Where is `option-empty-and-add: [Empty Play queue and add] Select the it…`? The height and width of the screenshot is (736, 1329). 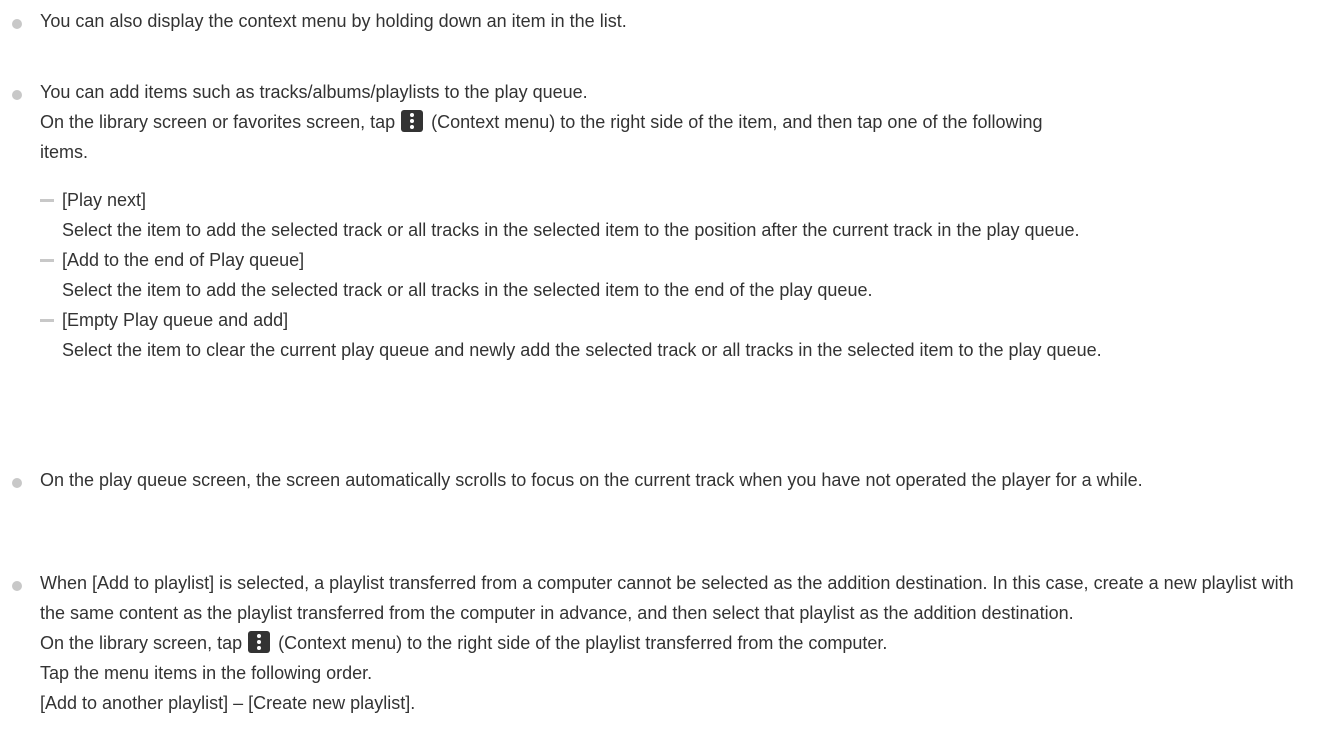
option-empty-and-add: [Empty Play queue and add] Select the it… is located at coordinates (674, 335).